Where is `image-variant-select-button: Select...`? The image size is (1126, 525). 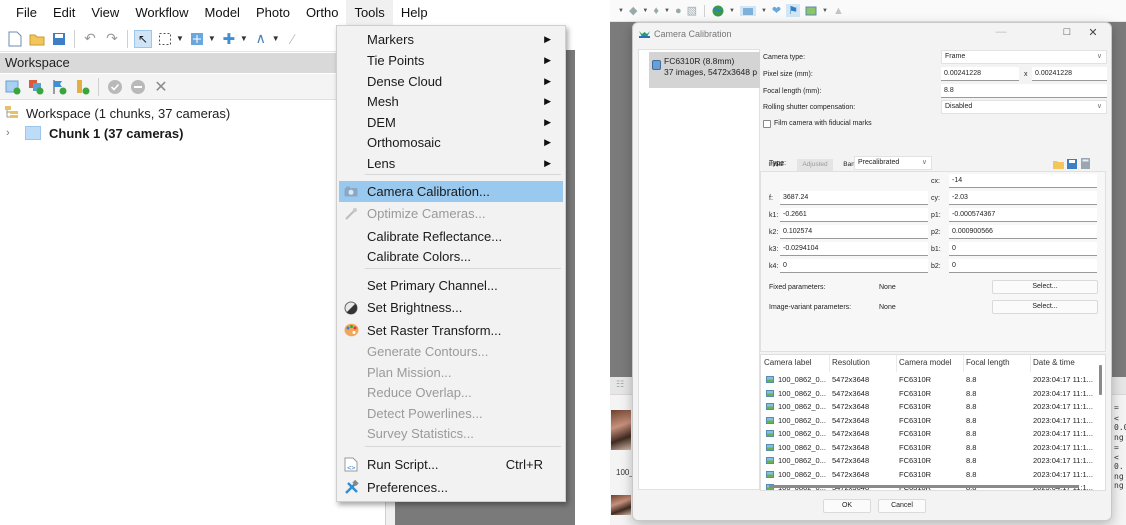
image-variant-select-button: Select... is located at coordinates (1045, 307).